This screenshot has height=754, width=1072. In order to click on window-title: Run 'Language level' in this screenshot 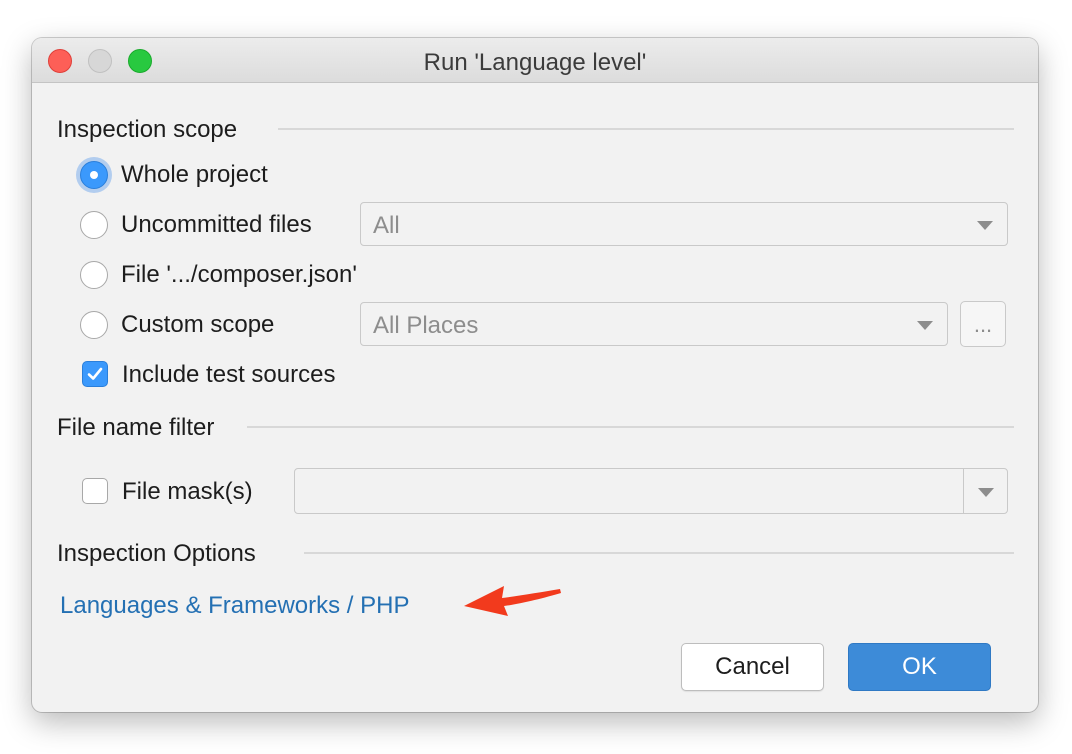, I will do `click(535, 62)`.